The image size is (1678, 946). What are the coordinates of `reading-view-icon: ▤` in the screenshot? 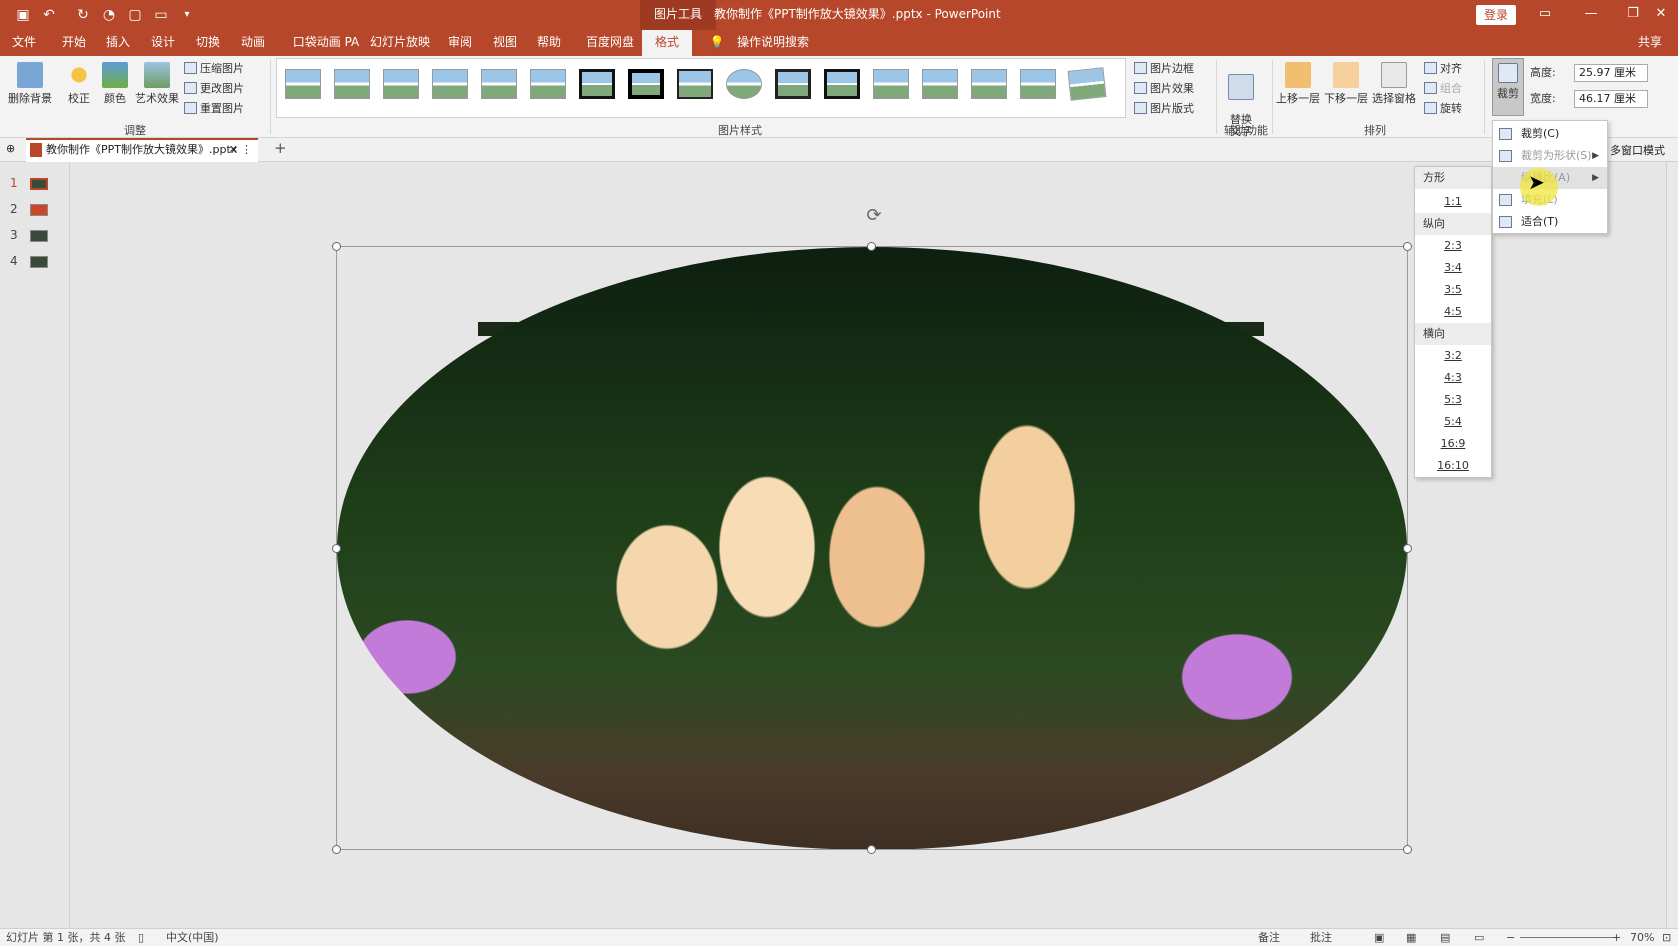 It's located at (1445, 937).